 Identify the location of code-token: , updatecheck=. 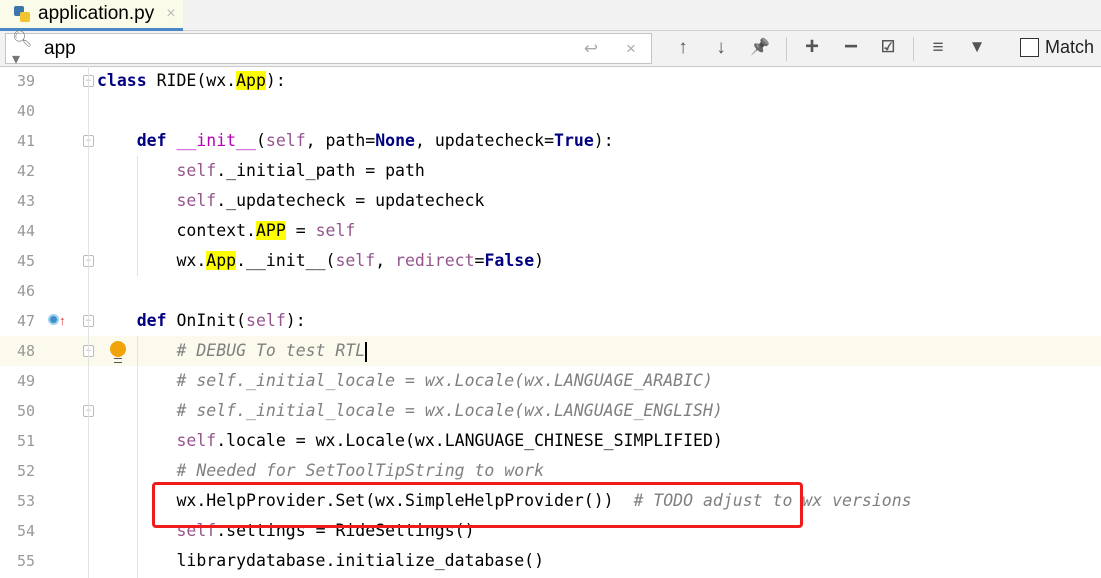
(484, 140).